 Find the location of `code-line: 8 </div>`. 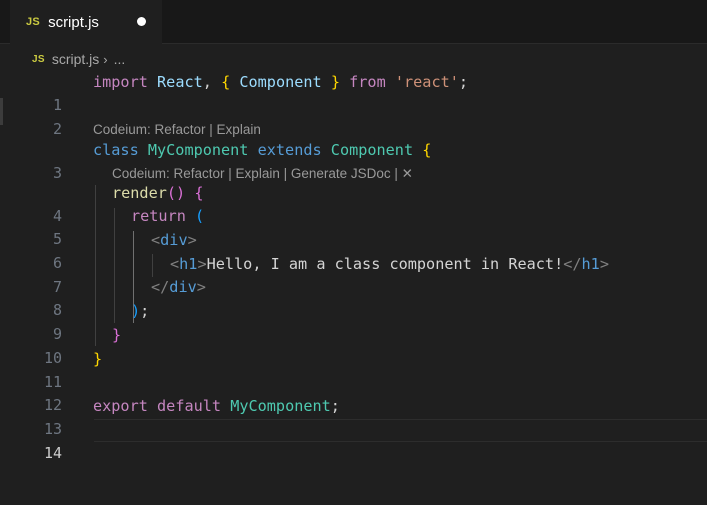

code-line: 8 </div> is located at coordinates (353, 297).